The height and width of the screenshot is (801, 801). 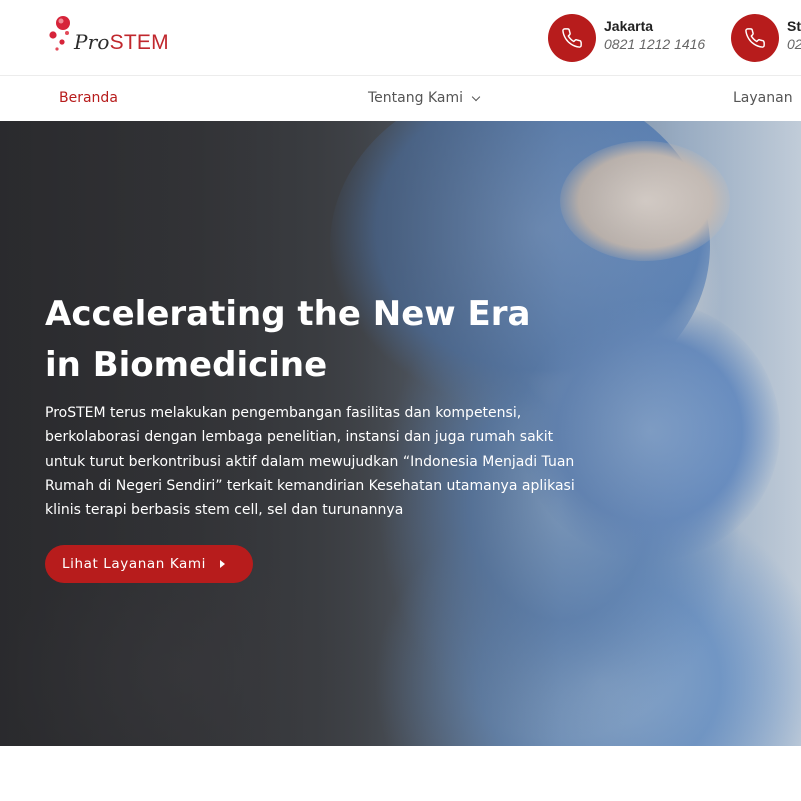 I want to click on nav-item-label: Beranda, so click(x=88, y=98).